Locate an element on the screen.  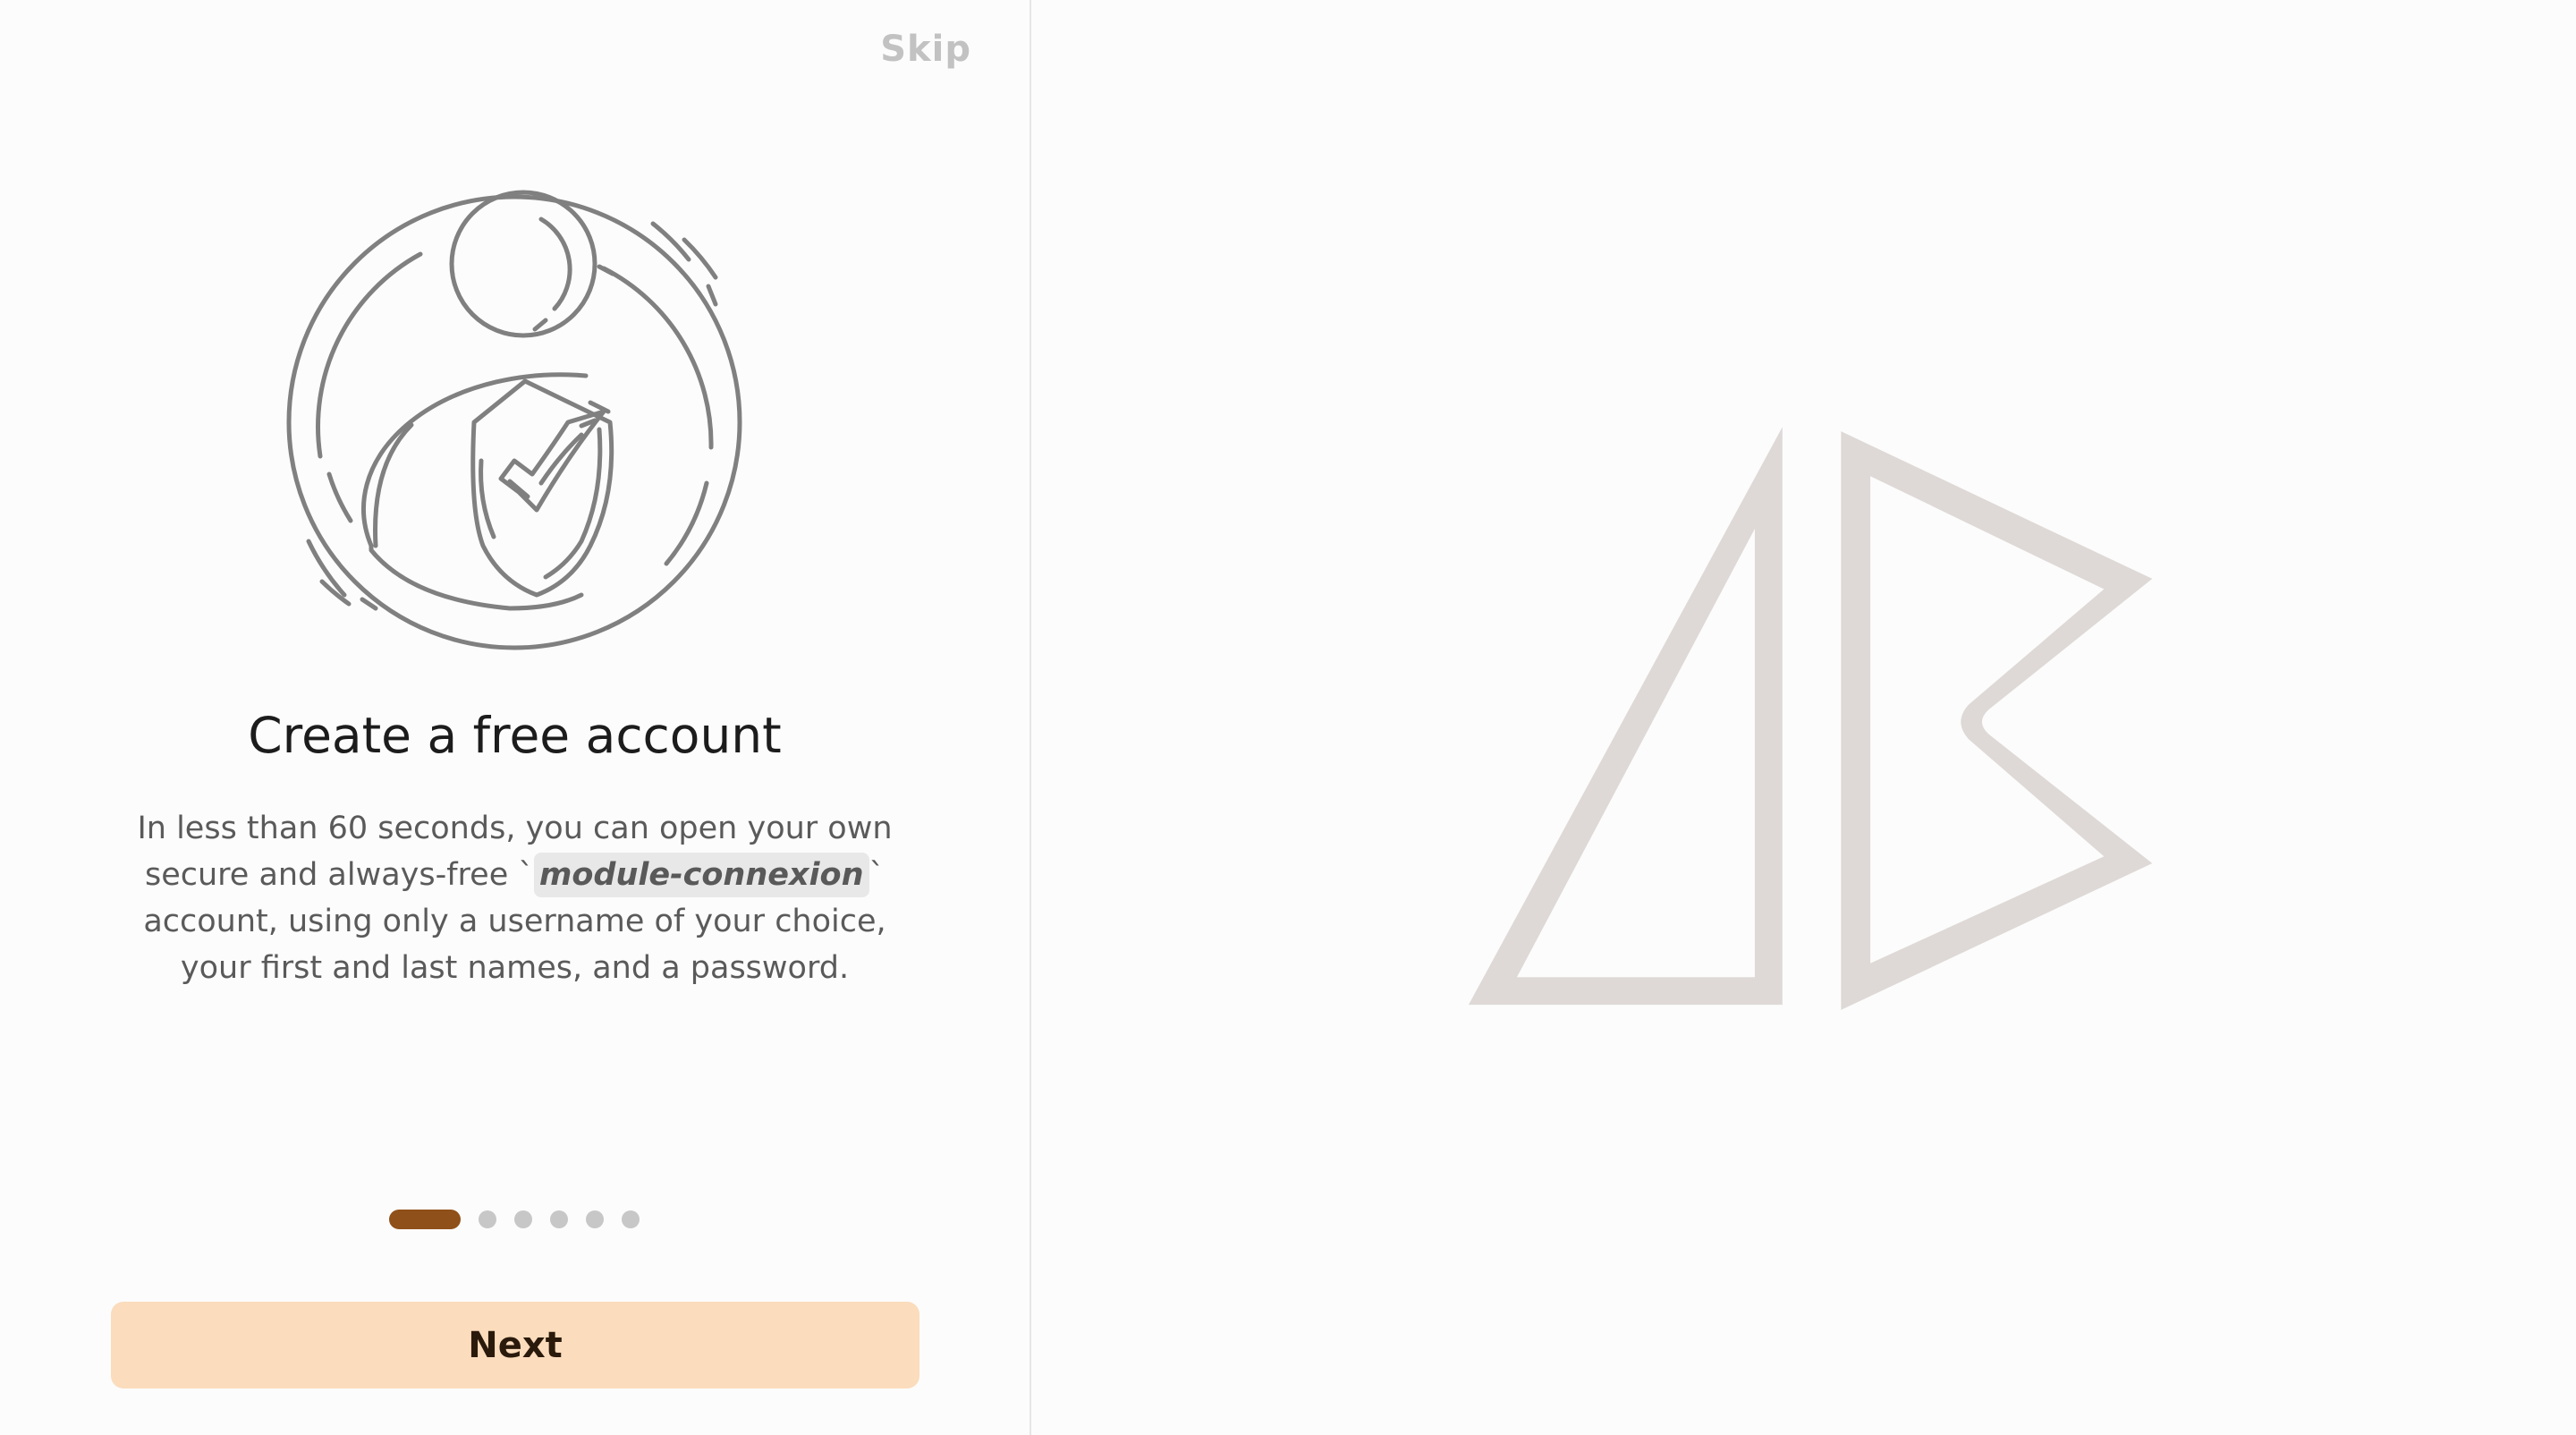
triangle-logo-icon is located at coordinates (1800, 720).